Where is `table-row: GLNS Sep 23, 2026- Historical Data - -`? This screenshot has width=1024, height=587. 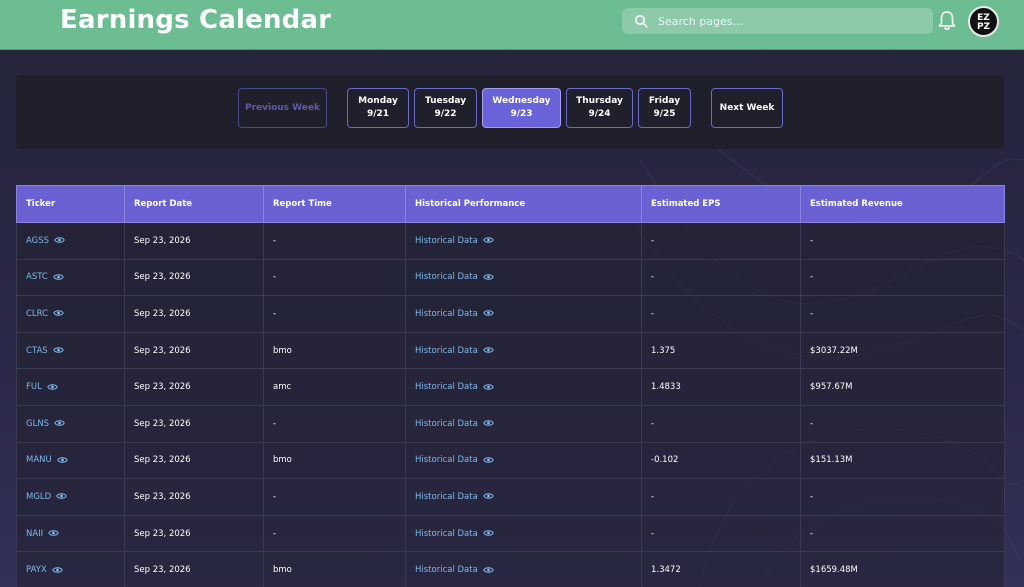
table-row: GLNS Sep 23, 2026- Historical Data - - is located at coordinates (510, 423).